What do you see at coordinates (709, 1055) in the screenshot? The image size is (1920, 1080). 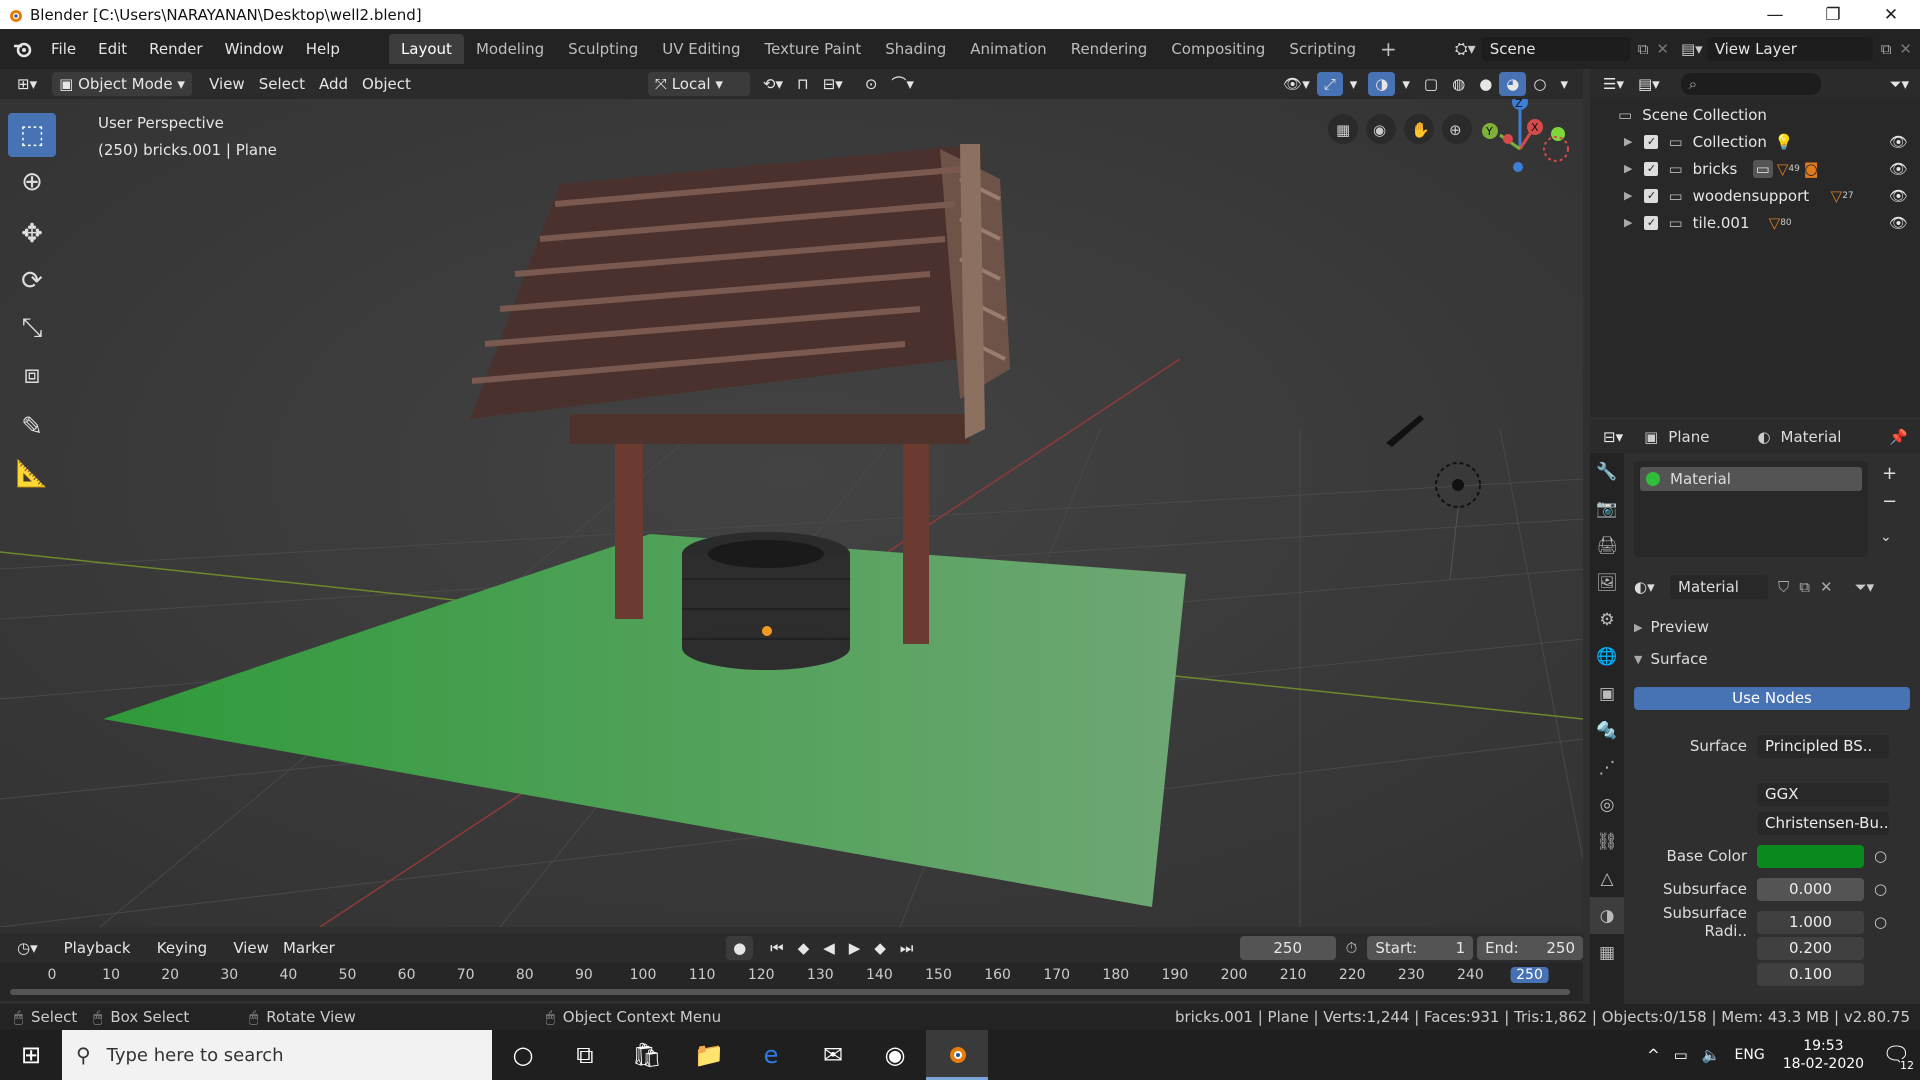 I see `file-explorer-icon: 📁` at bounding box center [709, 1055].